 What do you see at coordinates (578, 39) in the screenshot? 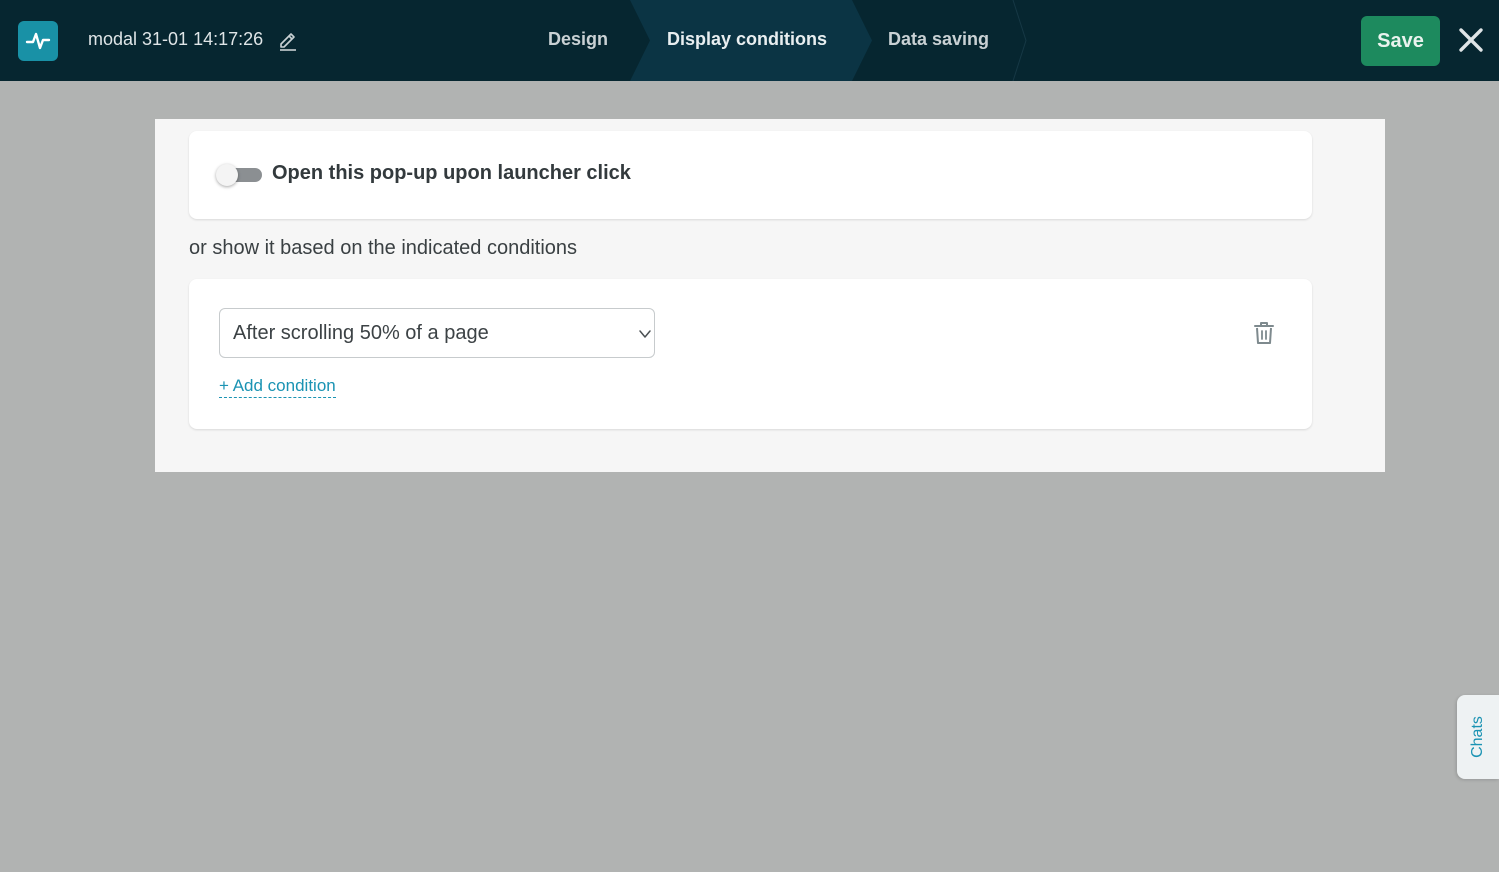
I see `tab-design: Design` at bounding box center [578, 39].